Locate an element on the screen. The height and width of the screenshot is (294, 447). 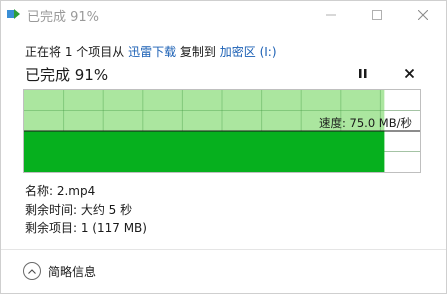
close-button is located at coordinates (423, 15).